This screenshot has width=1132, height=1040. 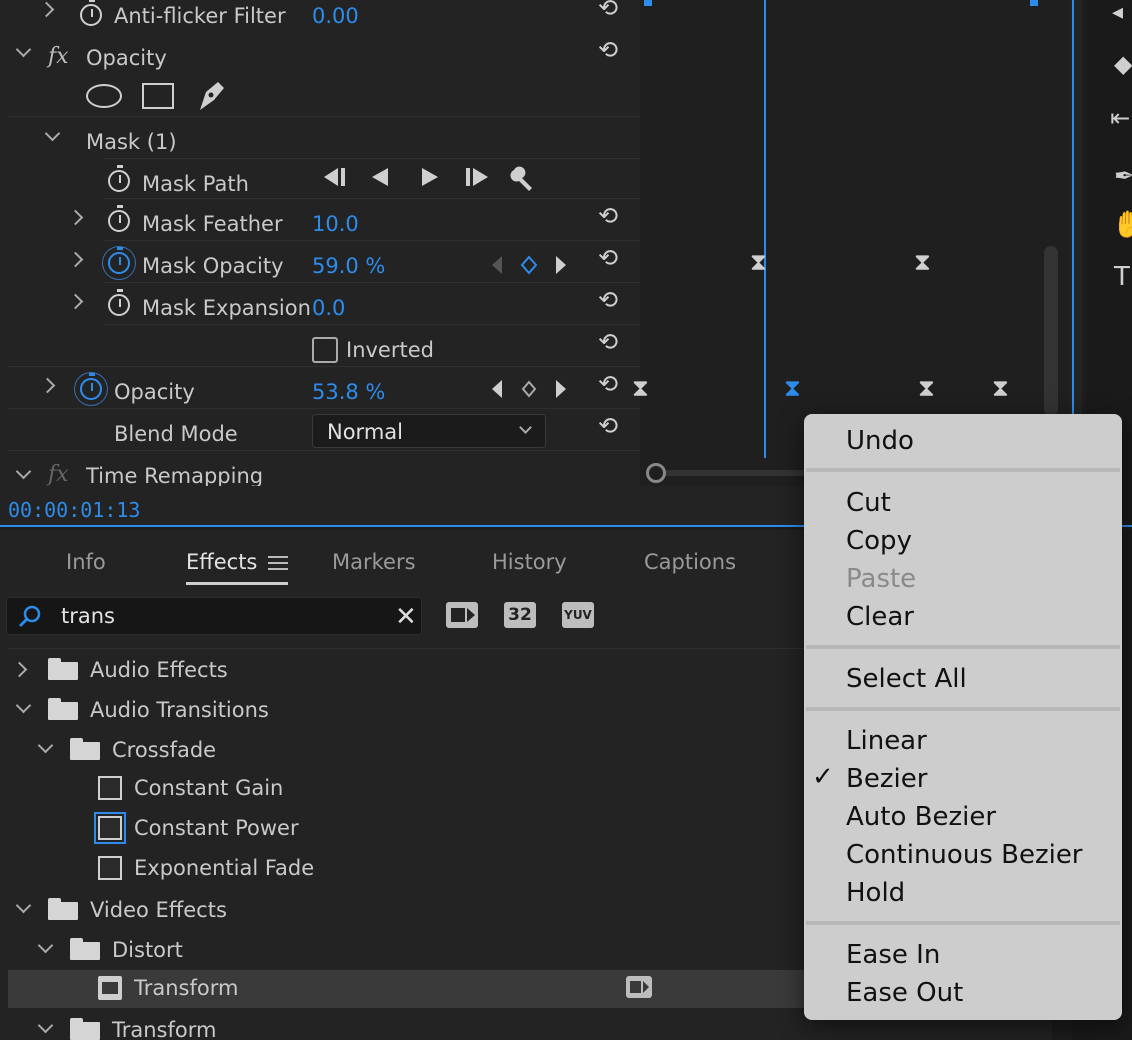 I want to click on tree-item-audio-effects: Audio Effects, so click(x=159, y=670).